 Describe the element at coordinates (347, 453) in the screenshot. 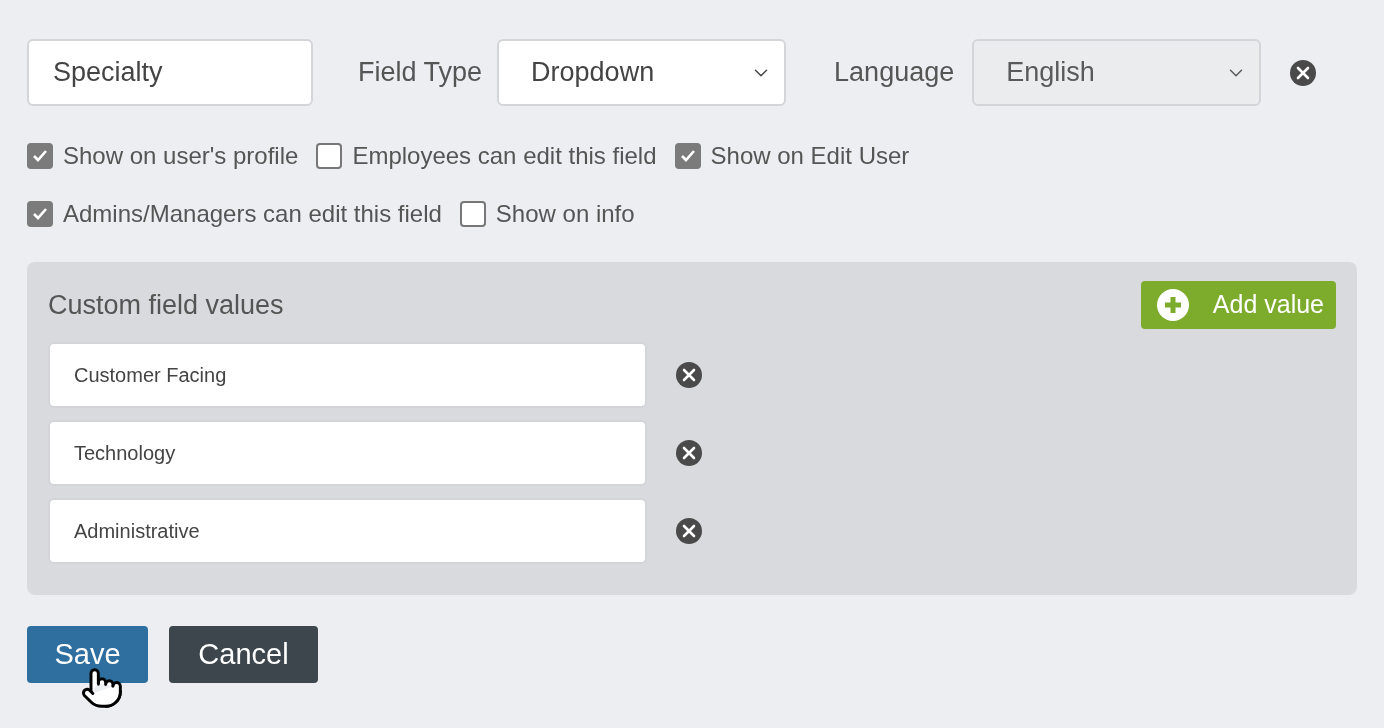

I see `value-input: Technology` at that location.